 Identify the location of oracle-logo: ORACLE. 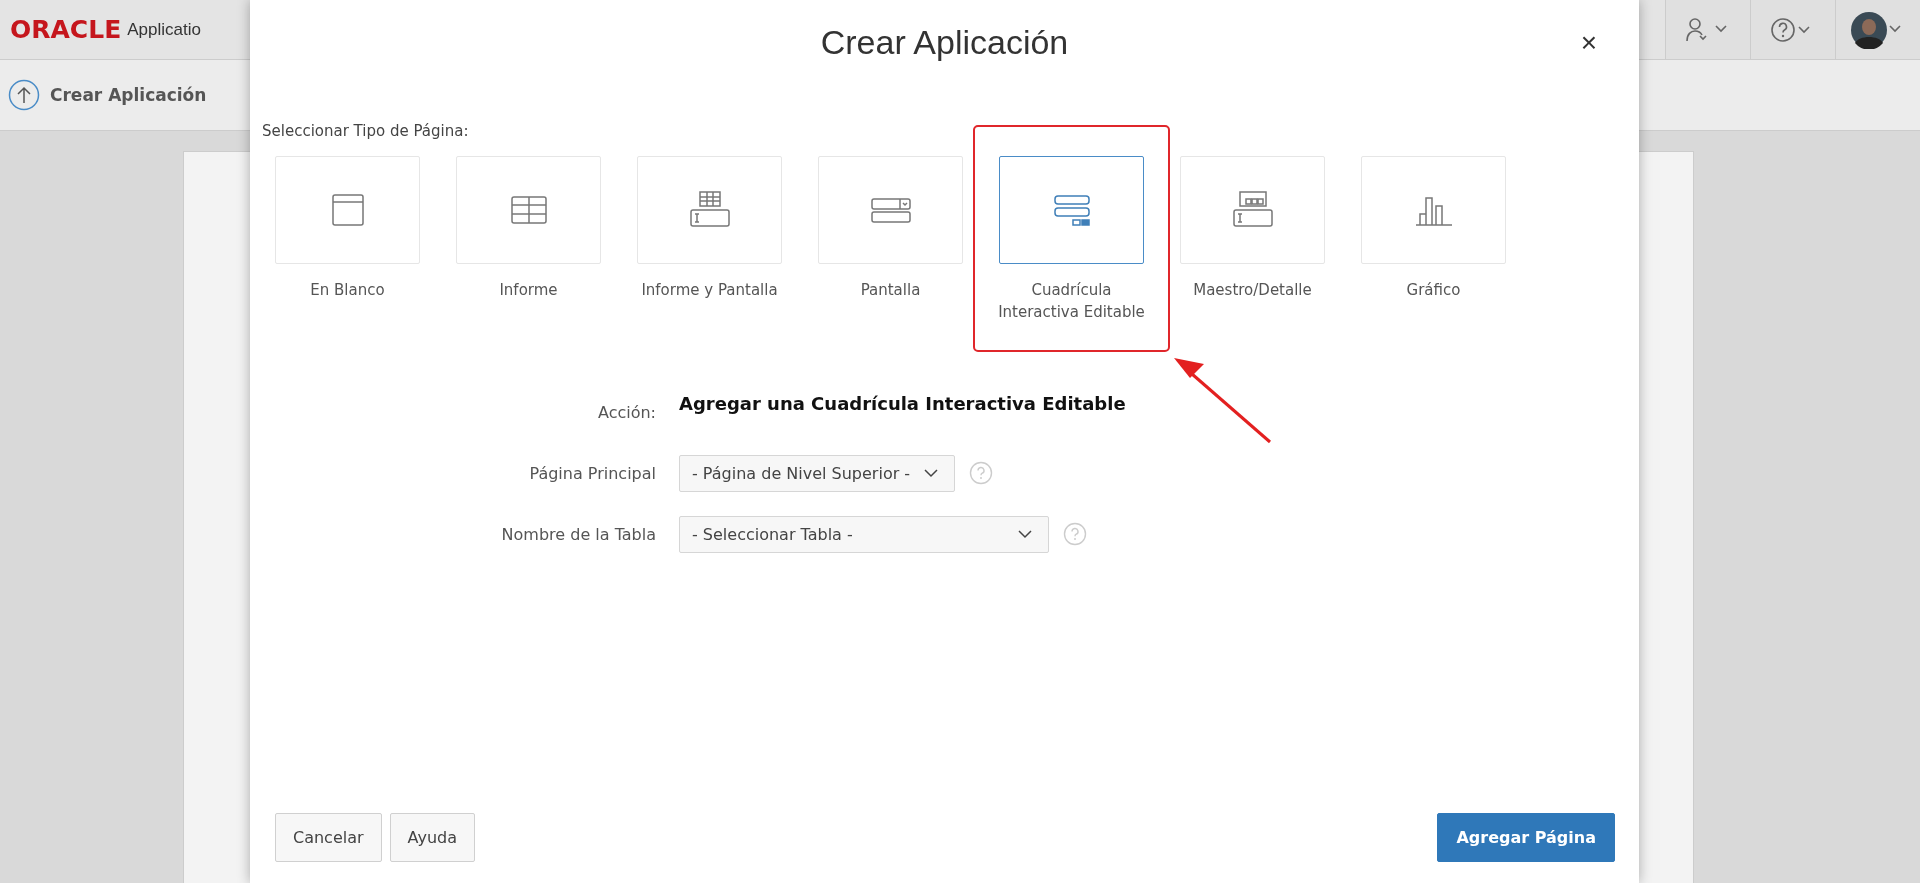
(66, 29).